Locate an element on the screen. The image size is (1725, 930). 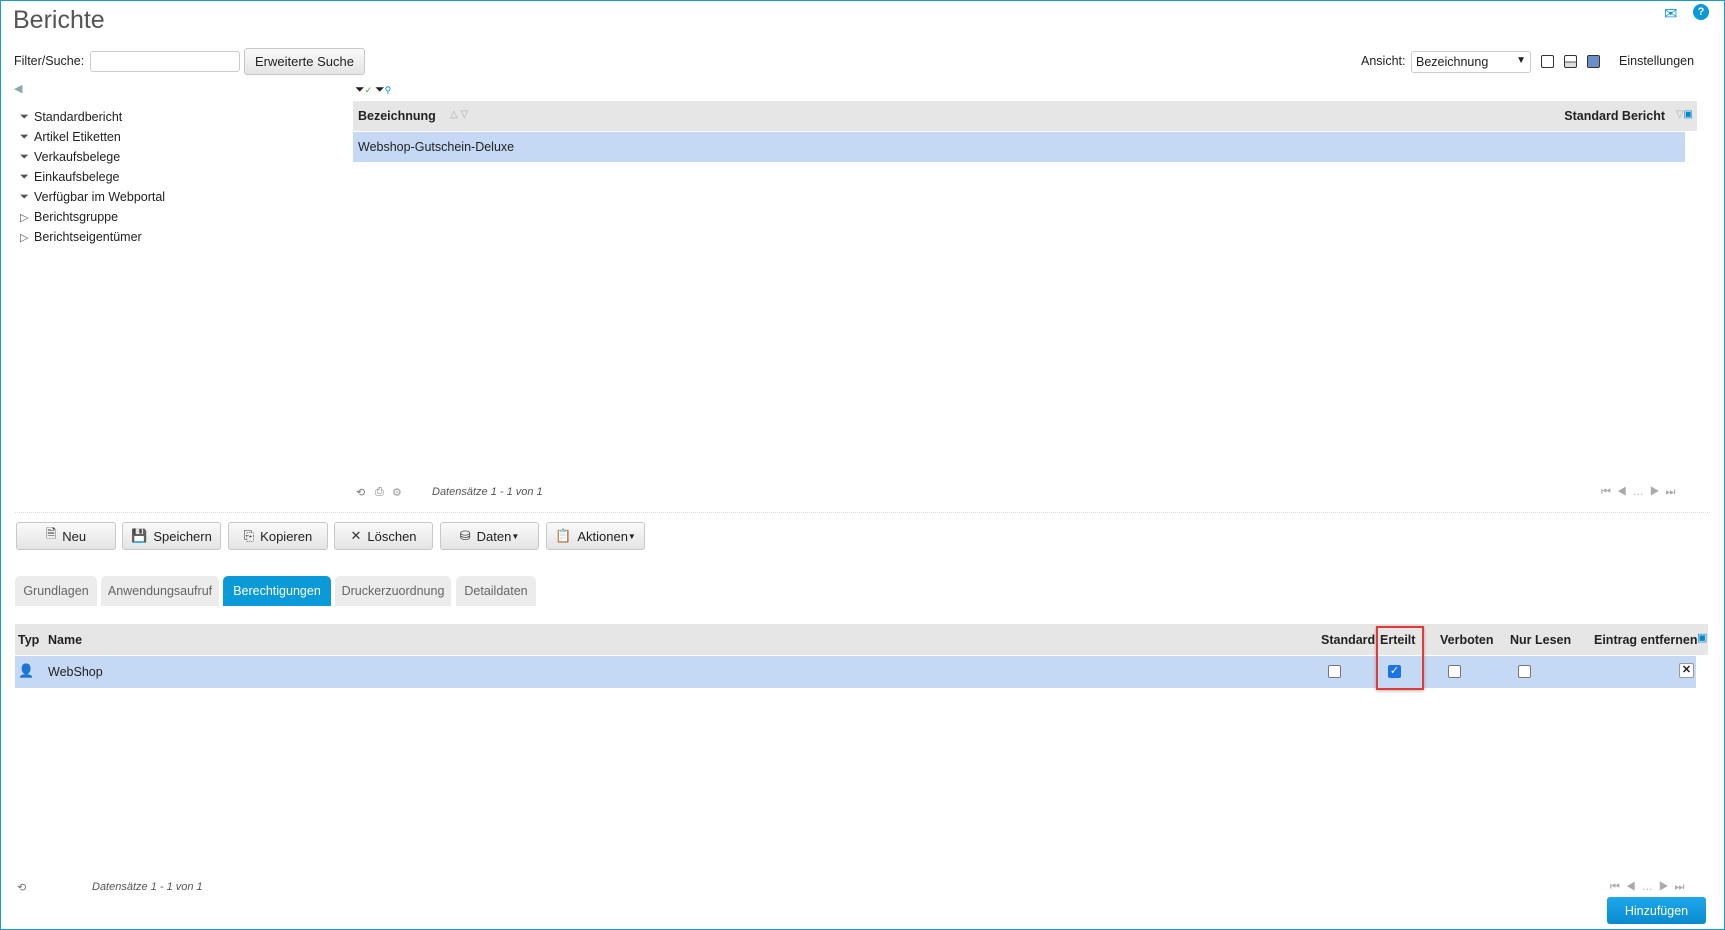
close-icon: ✕ is located at coordinates (356, 535).